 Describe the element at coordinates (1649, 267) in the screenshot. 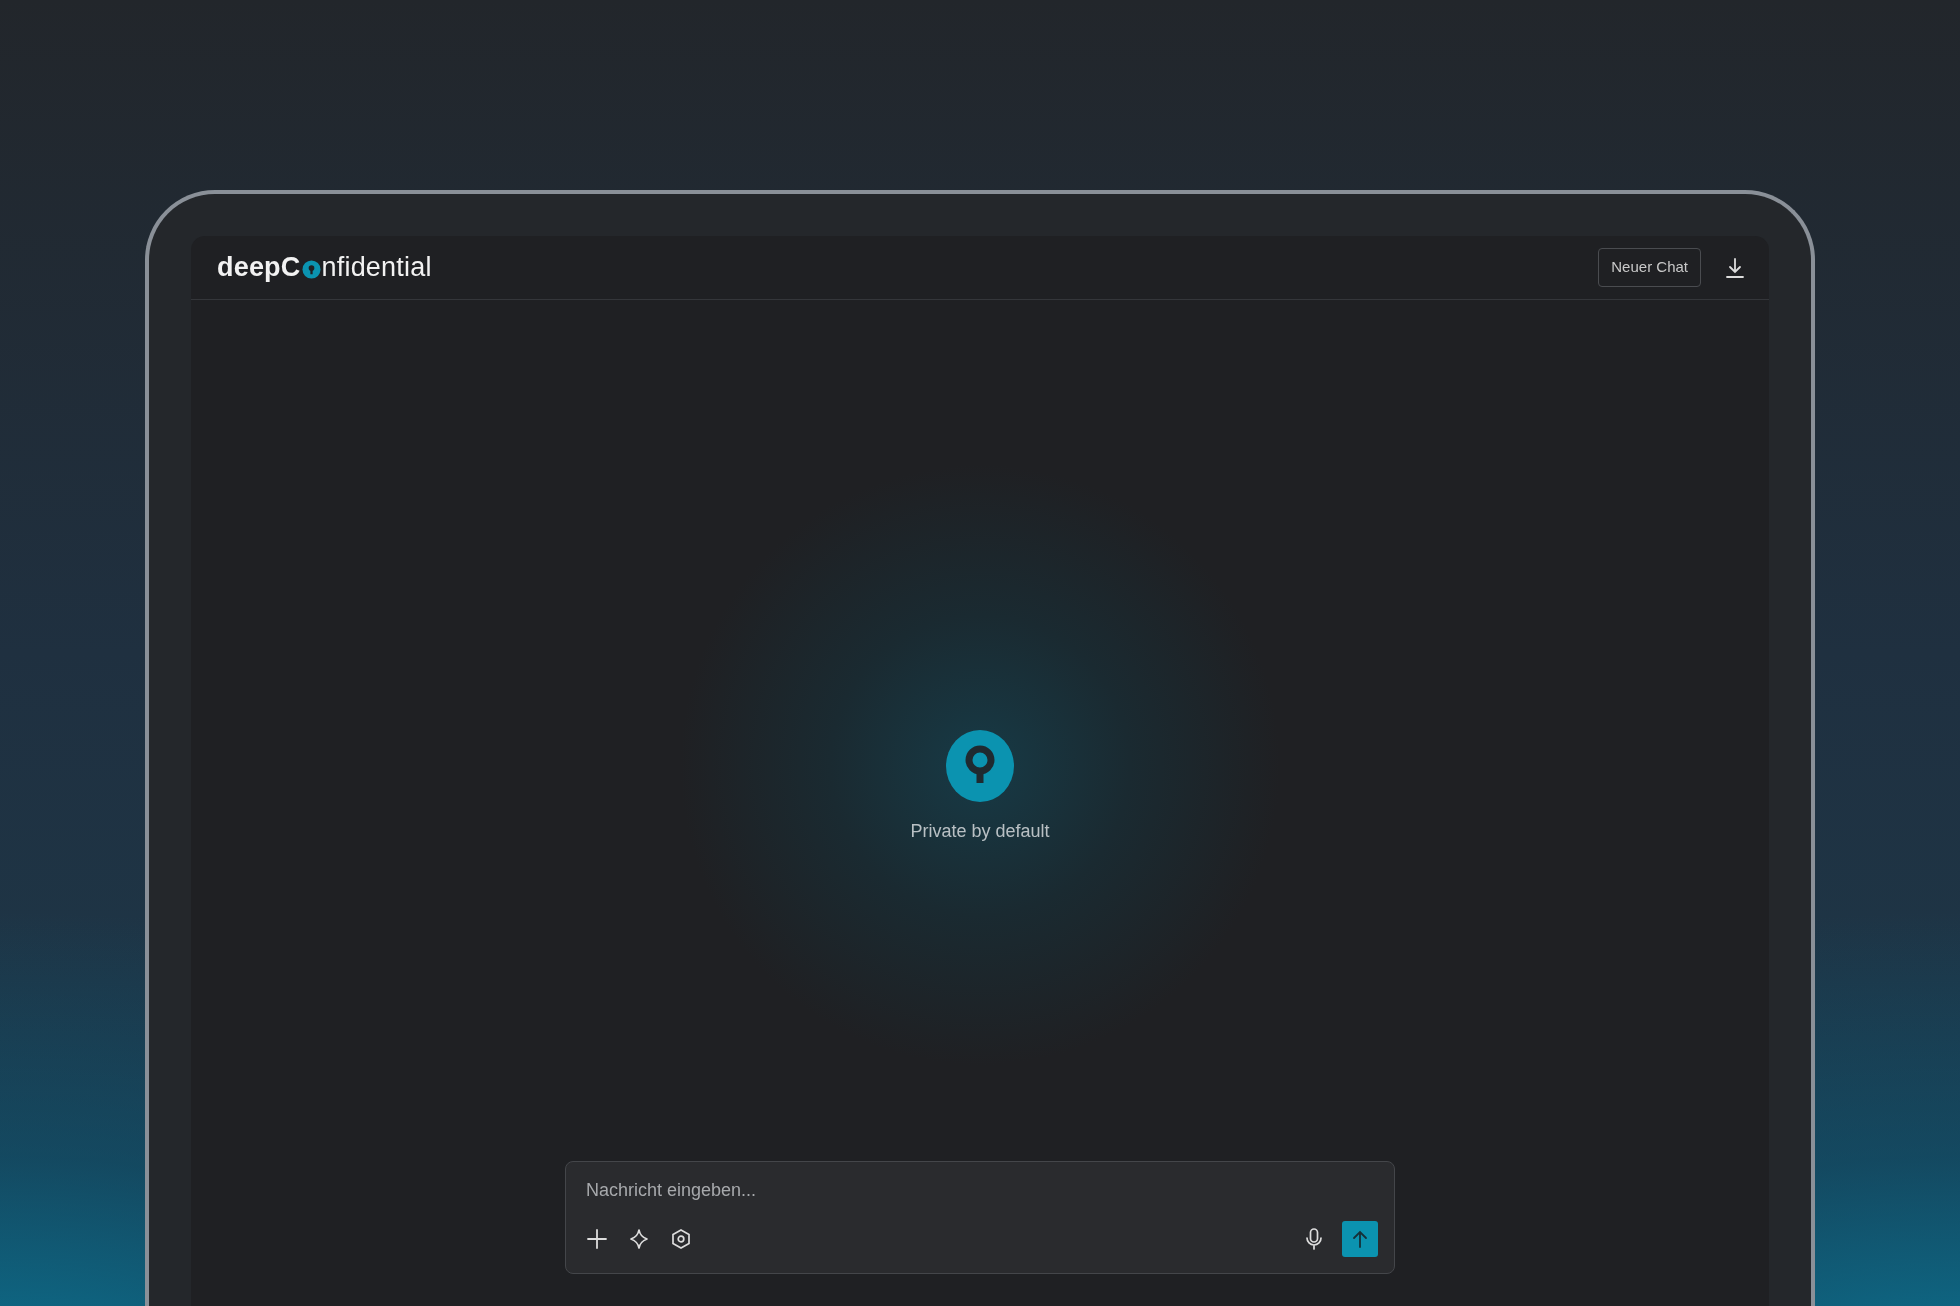

I see `new-chat-button: Neuer Chat` at that location.